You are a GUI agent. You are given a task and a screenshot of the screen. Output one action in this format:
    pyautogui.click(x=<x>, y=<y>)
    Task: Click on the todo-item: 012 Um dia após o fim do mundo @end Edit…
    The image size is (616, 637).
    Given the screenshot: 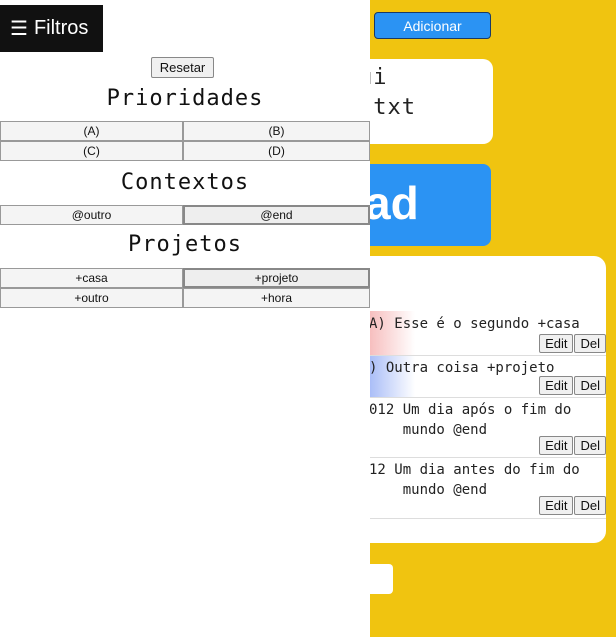 What is the action you would take?
    pyautogui.click(x=480, y=428)
    